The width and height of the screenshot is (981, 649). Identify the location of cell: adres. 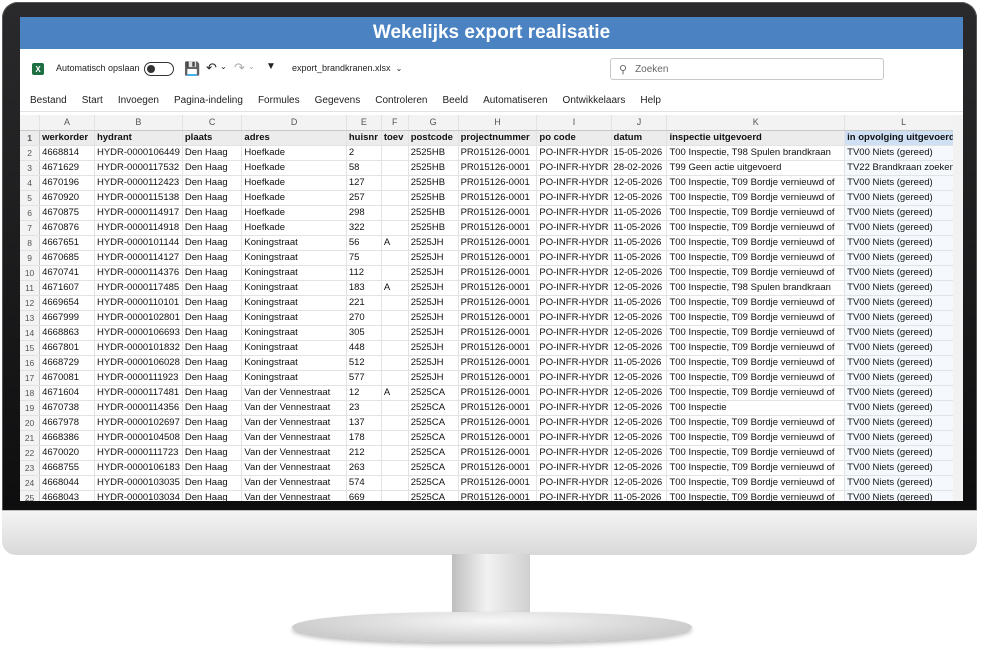
(294, 138).